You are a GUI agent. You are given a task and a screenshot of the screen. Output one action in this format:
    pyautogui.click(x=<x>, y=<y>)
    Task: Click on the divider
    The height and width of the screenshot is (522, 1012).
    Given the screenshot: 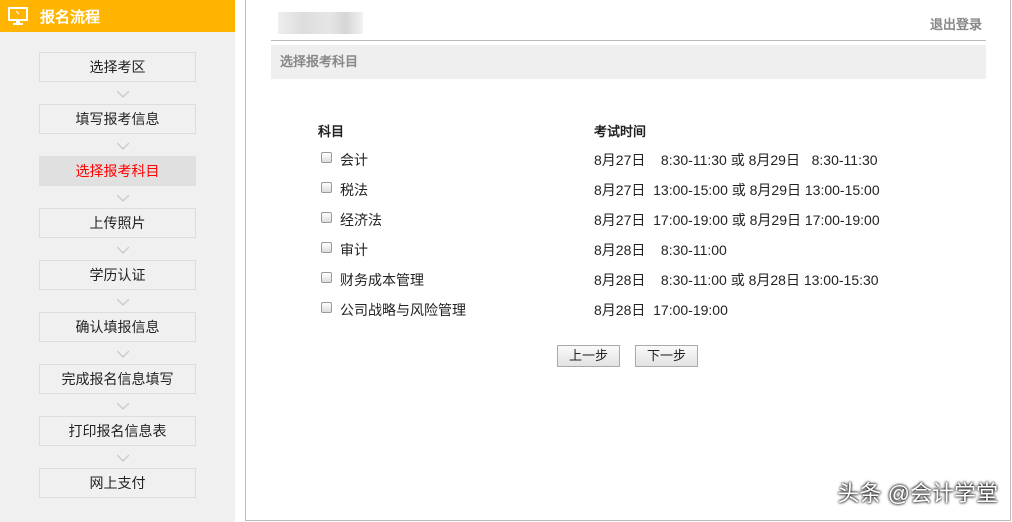 What is the action you would take?
    pyautogui.click(x=628, y=40)
    